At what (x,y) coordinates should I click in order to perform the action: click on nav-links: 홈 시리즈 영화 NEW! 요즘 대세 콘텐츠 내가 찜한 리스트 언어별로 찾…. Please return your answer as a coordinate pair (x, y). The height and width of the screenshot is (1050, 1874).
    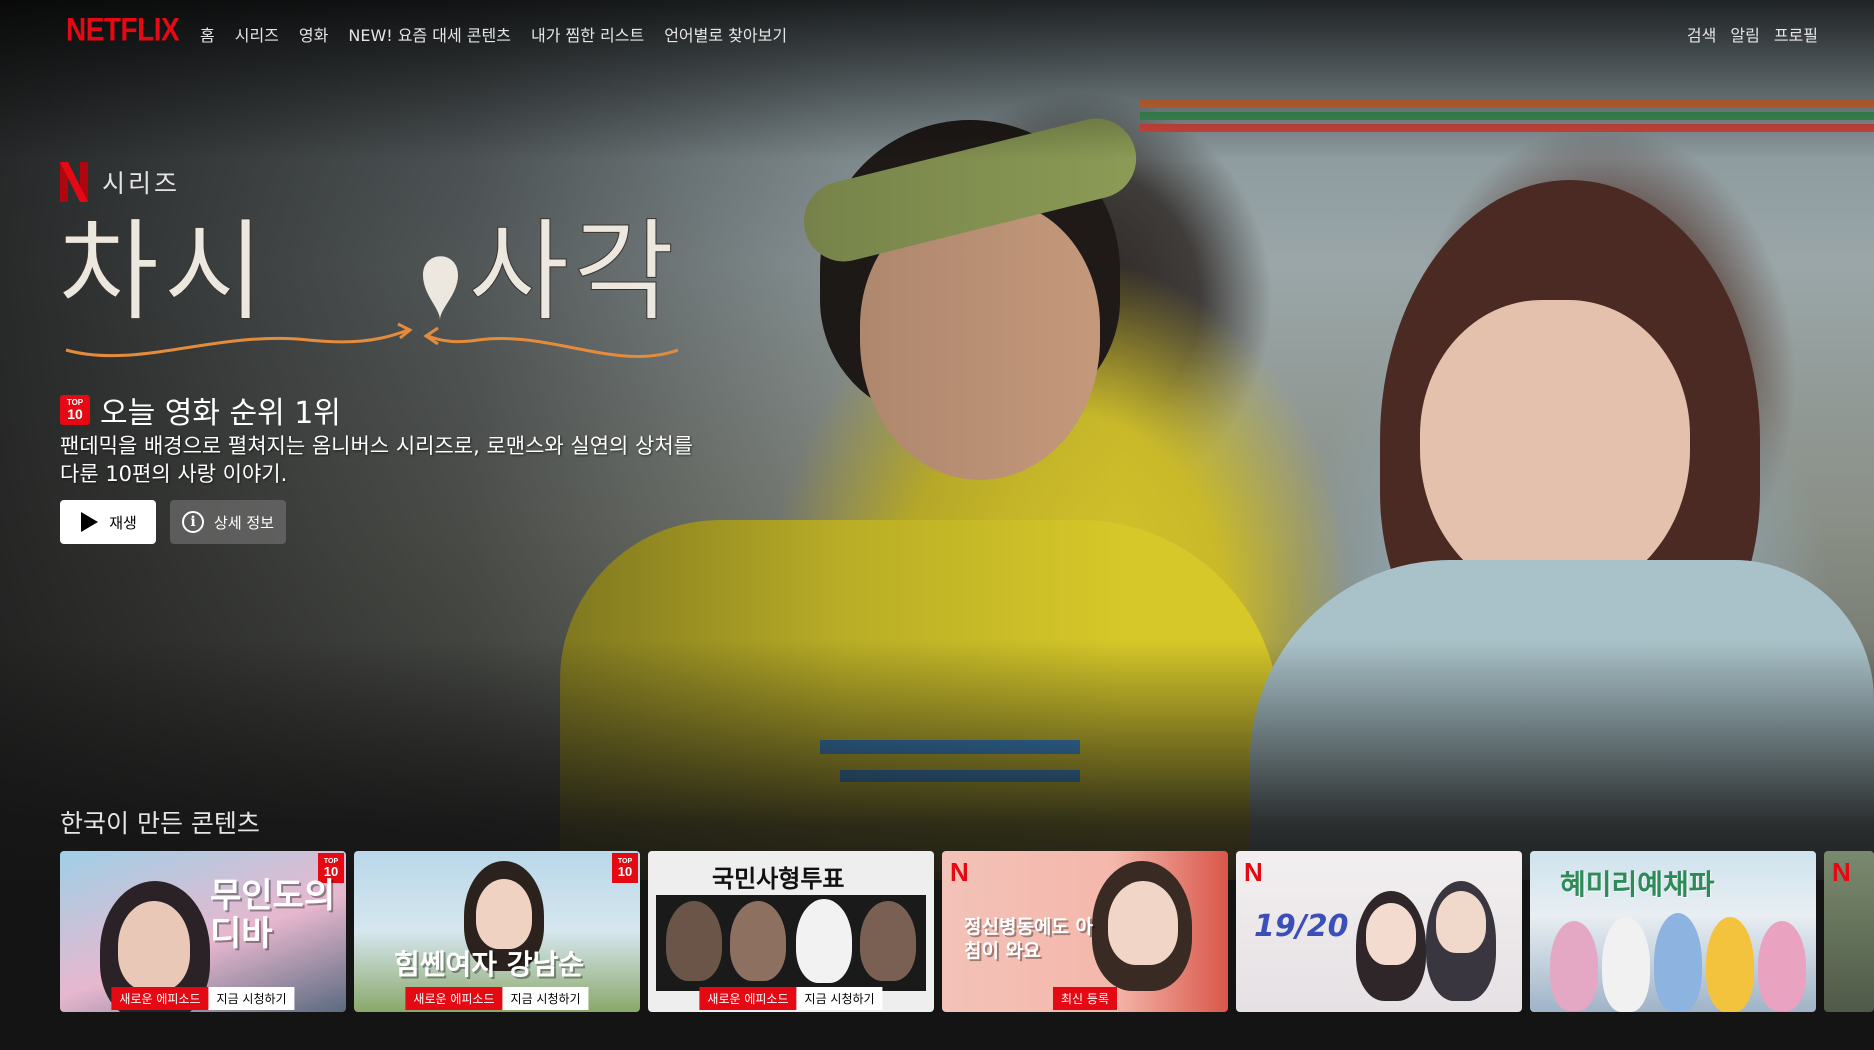
    Looking at the image, I should click on (493, 34).